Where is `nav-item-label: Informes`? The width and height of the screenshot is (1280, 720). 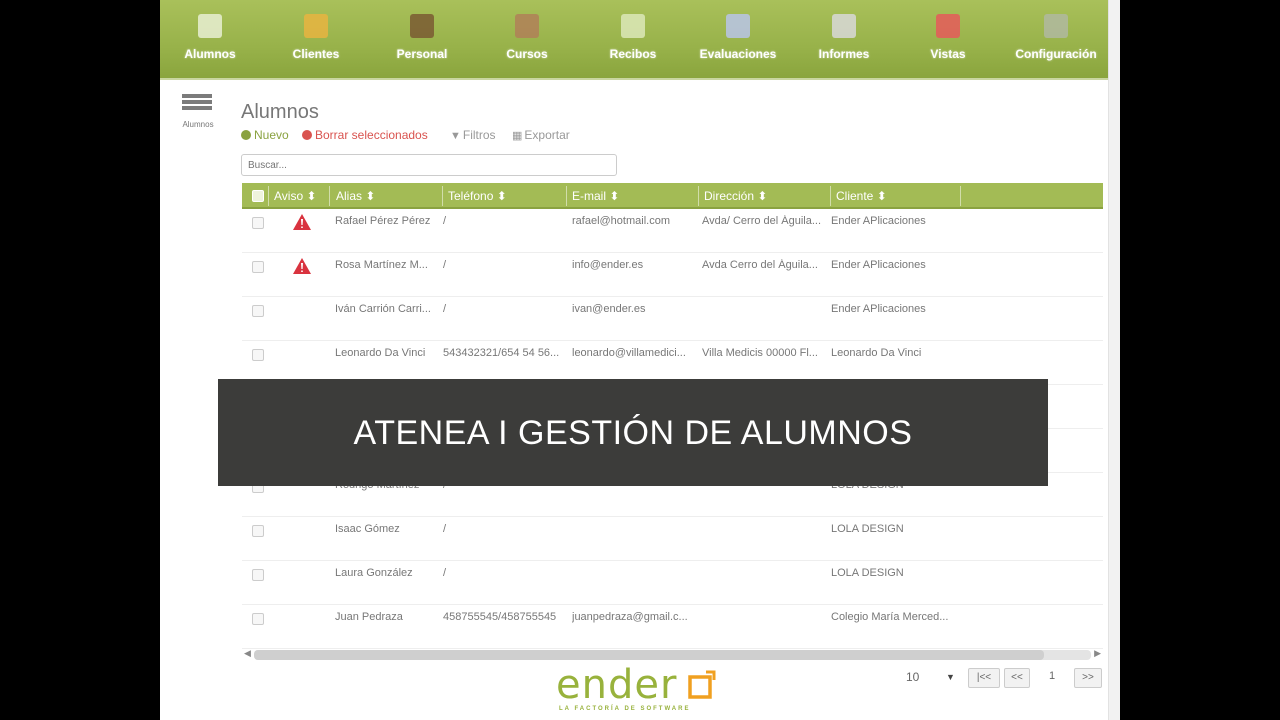 nav-item-label: Informes is located at coordinates (844, 54).